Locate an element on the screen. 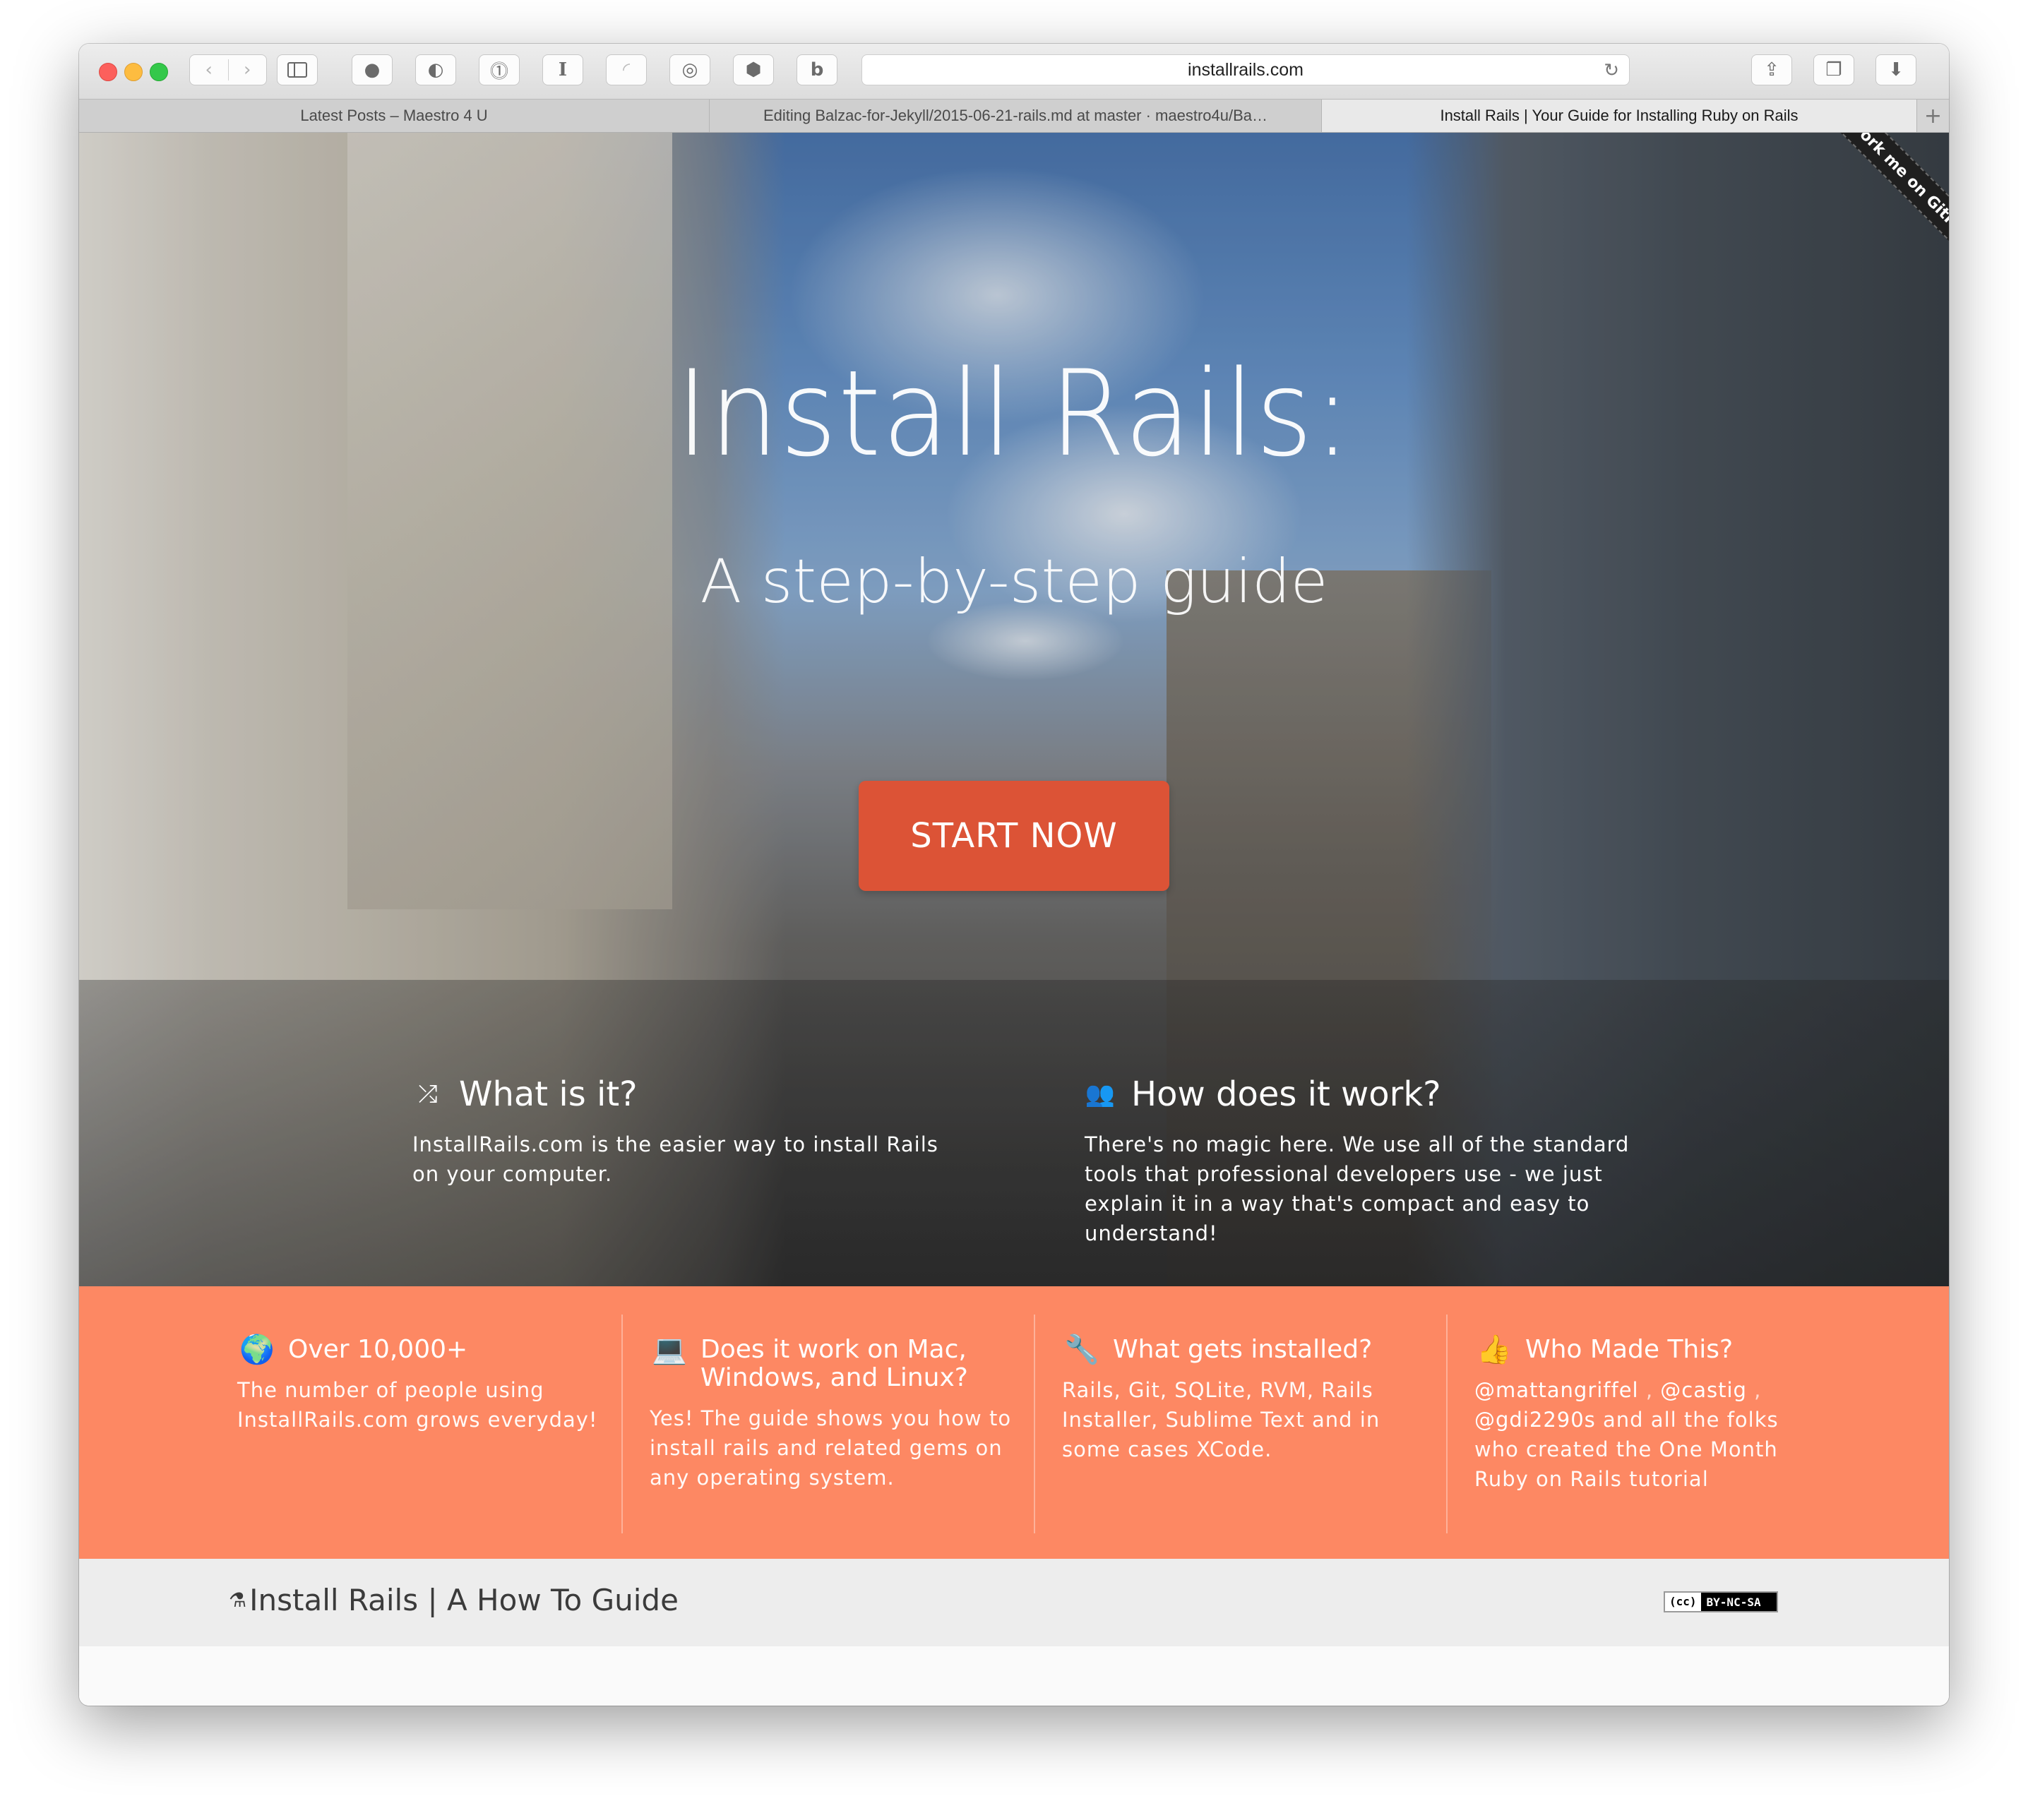 The width and height of the screenshot is (2028, 1820). castig-link: @castig is located at coordinates (1703, 1390).